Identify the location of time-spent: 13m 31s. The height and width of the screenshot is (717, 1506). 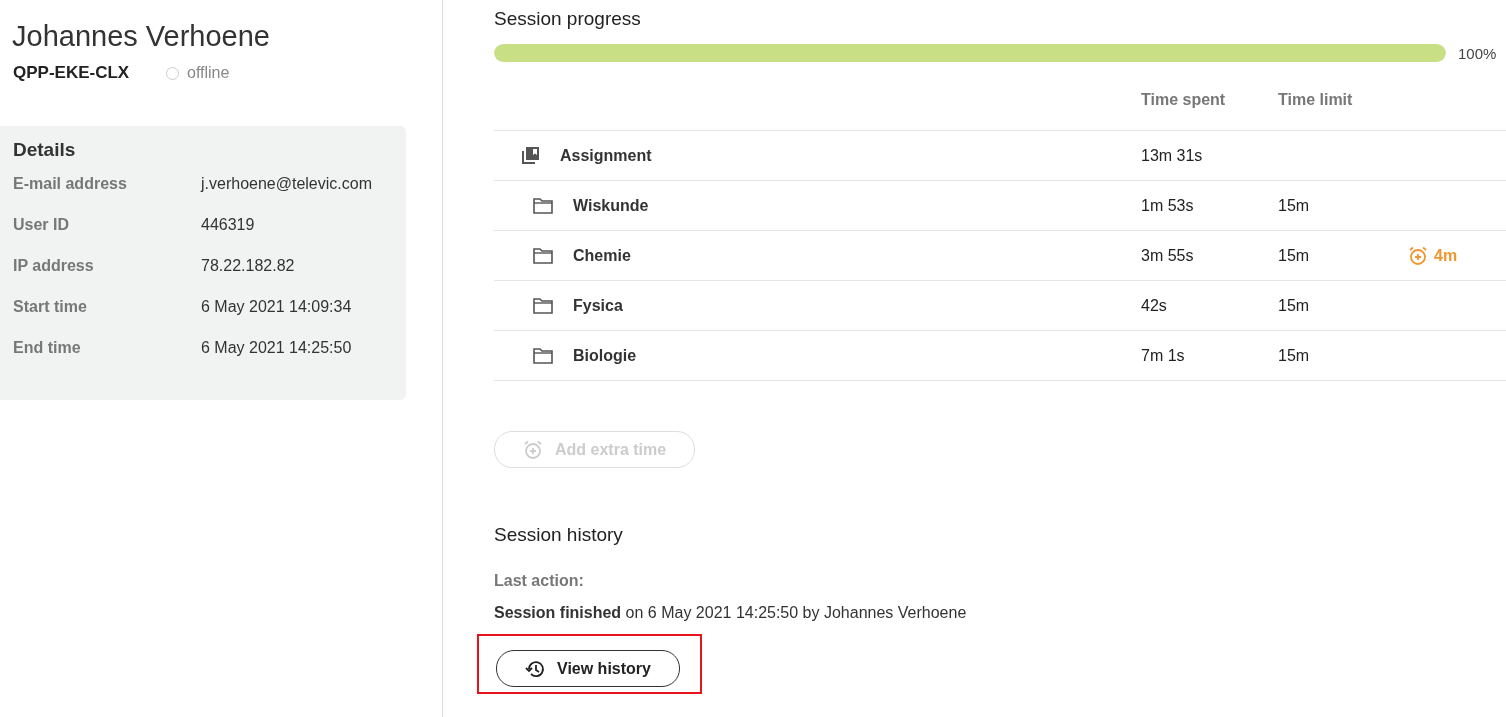
(1172, 155).